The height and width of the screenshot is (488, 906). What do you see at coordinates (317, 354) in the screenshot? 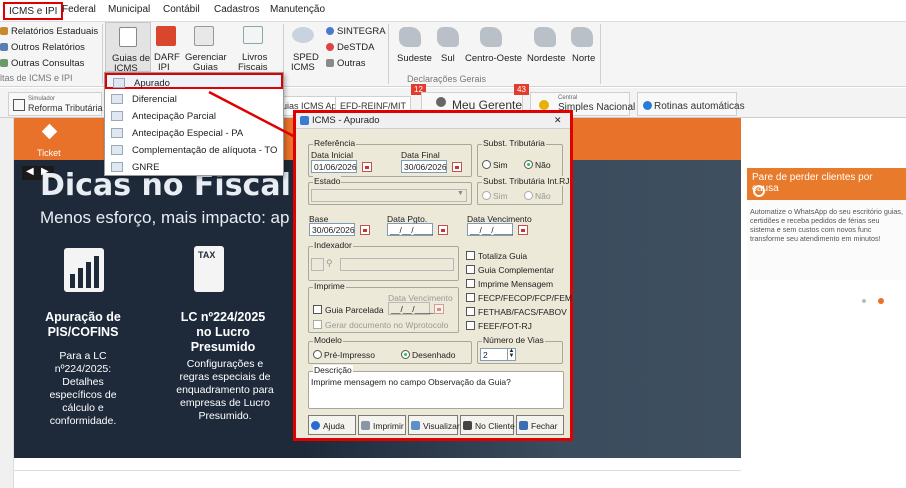
I see `pre-impresso-radio` at bounding box center [317, 354].